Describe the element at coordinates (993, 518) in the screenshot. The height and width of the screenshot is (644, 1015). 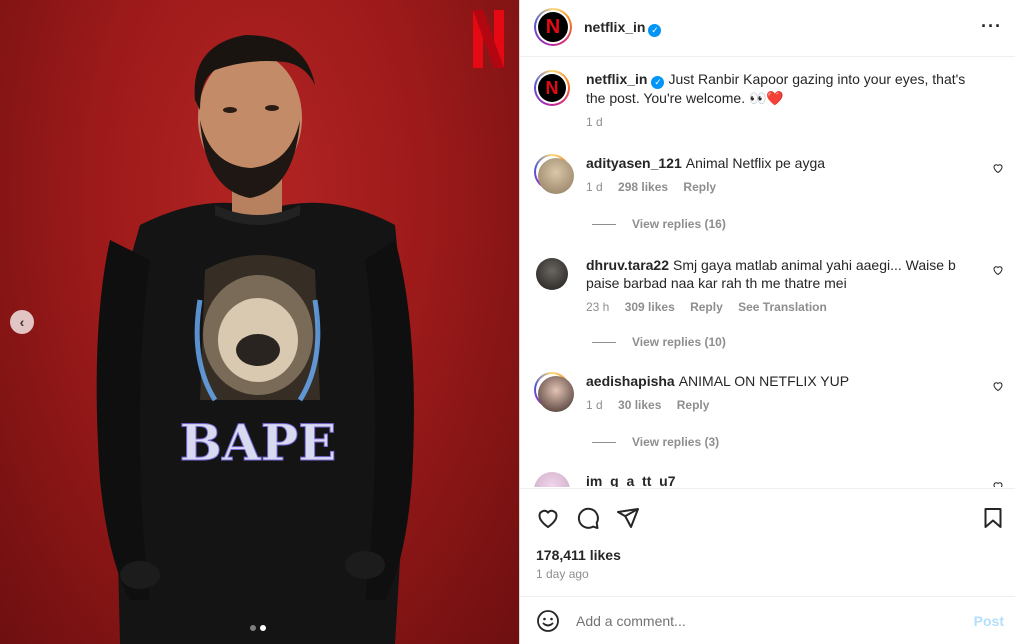
I see `bookmark-icon` at that location.